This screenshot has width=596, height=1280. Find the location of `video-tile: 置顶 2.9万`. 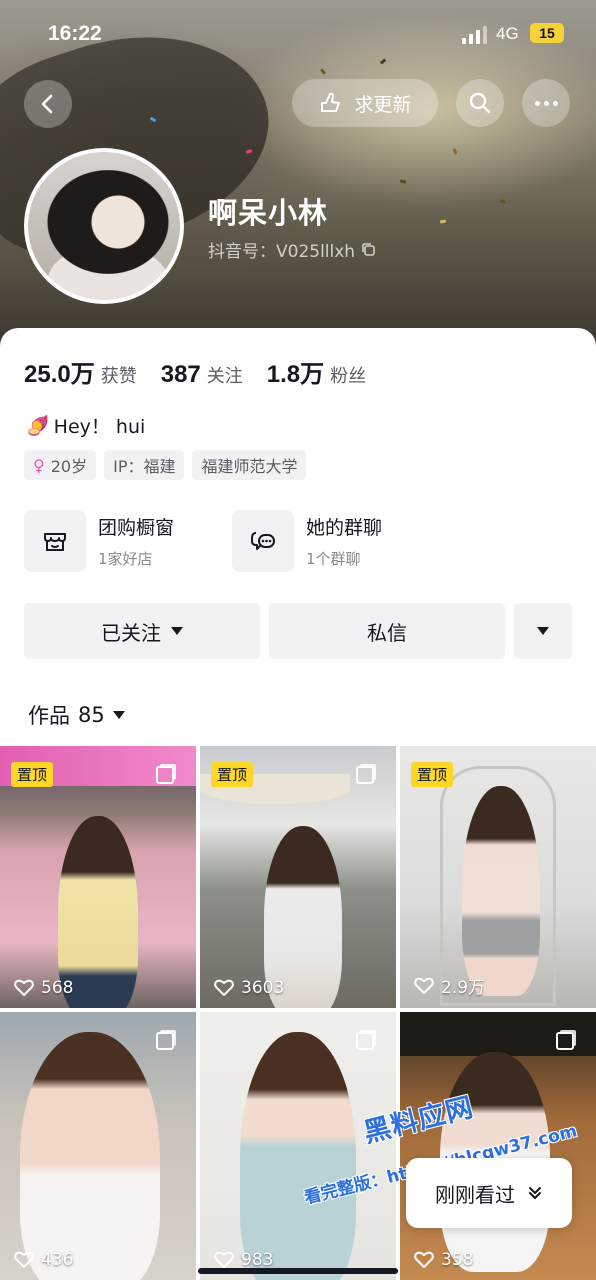

video-tile: 置顶 2.9万 is located at coordinates (498, 877).